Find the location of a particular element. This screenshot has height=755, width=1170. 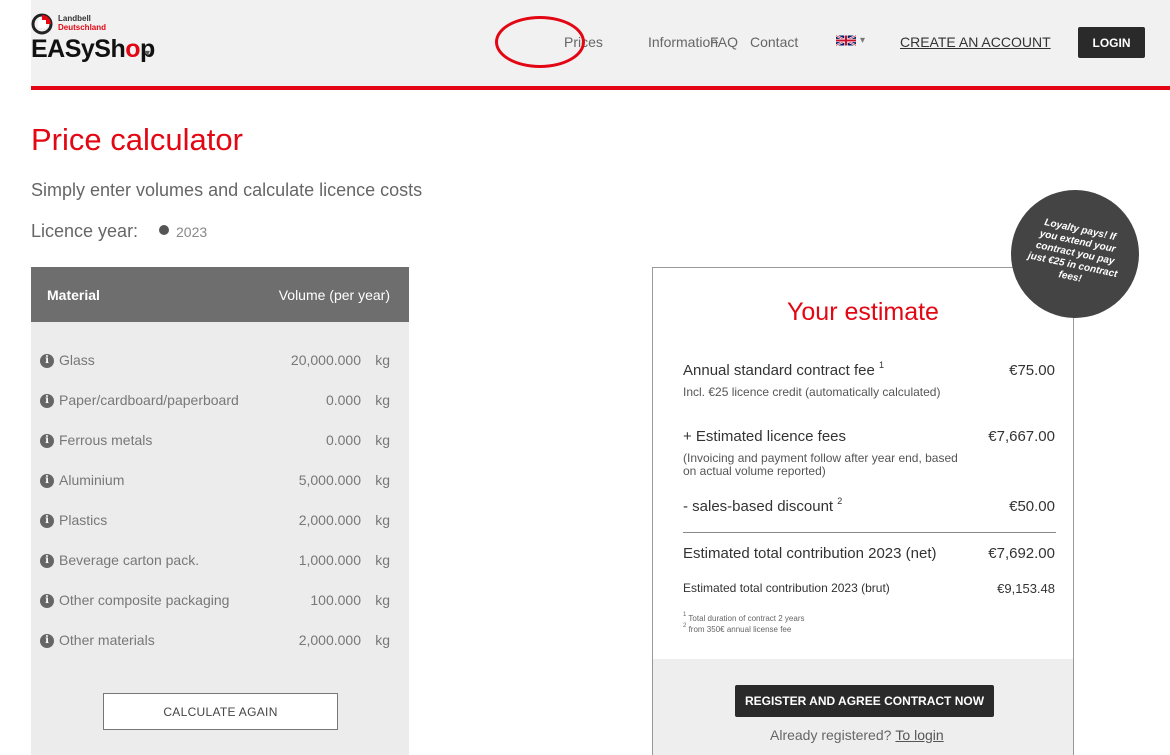

easyshop-logo: Landbell Deutschland EASyShop ▾ is located at coordinates (96, 42).